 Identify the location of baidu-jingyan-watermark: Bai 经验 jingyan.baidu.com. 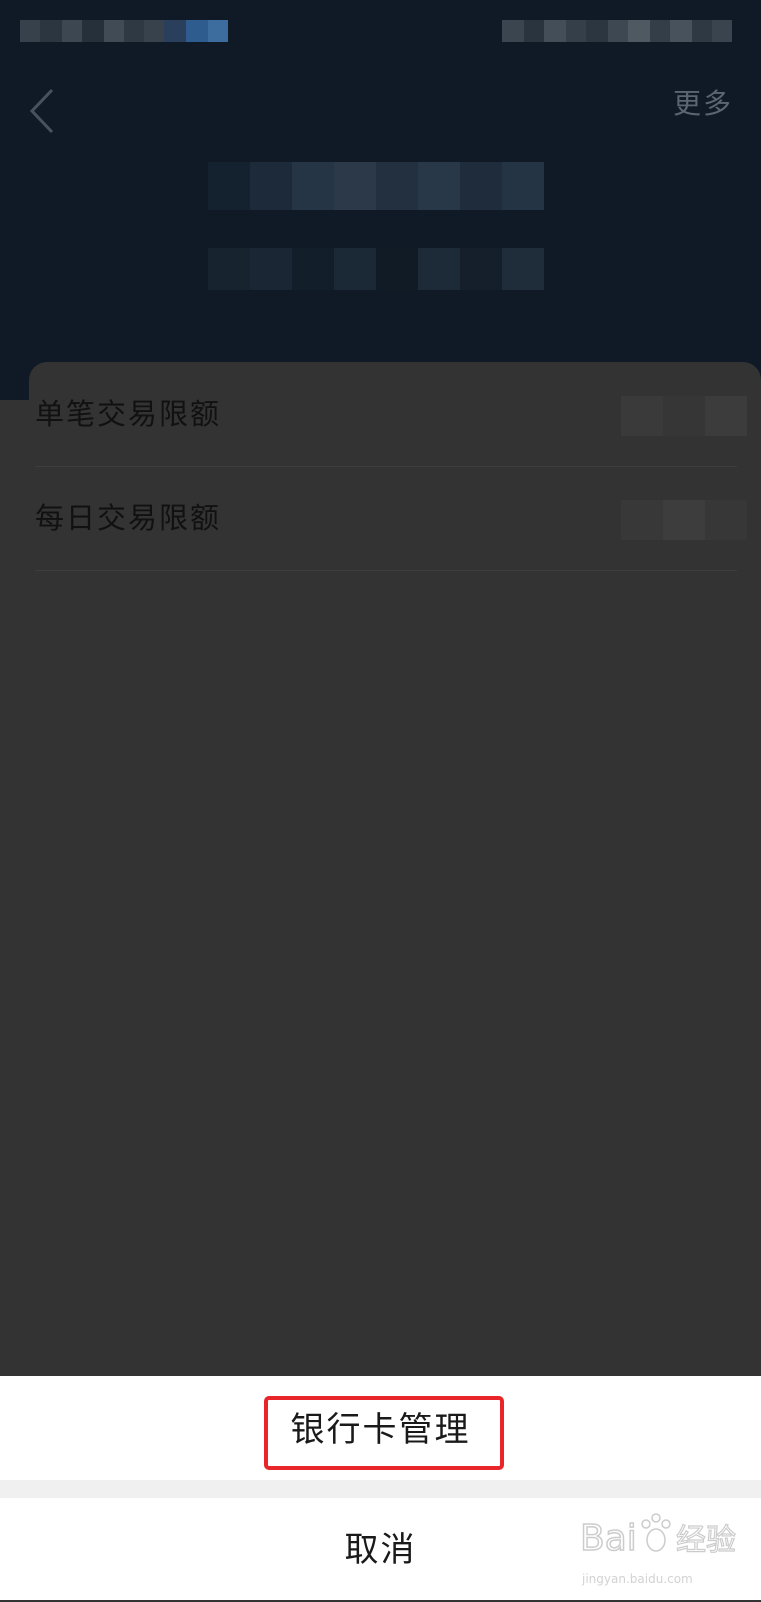
(664, 1545).